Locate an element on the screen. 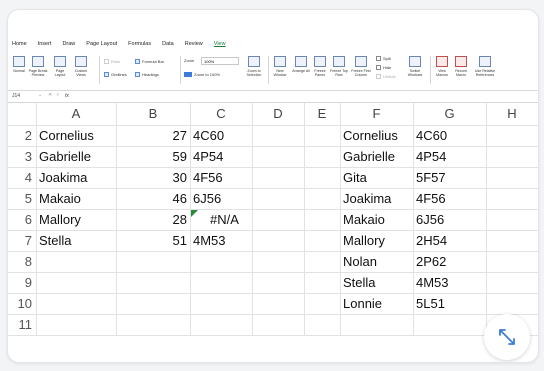  zoom-selection-button: Zoom to Selection is located at coordinates (254, 66).